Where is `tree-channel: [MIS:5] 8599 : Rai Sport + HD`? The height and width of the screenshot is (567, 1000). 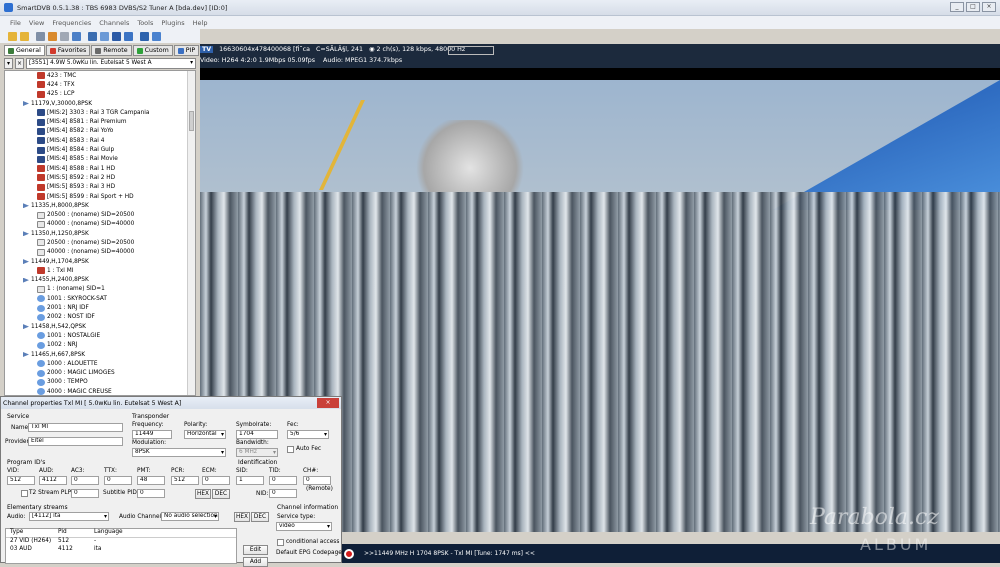
tree-channel: [MIS:5] 8599 : Rai Sport + HD is located at coordinates (100, 196).